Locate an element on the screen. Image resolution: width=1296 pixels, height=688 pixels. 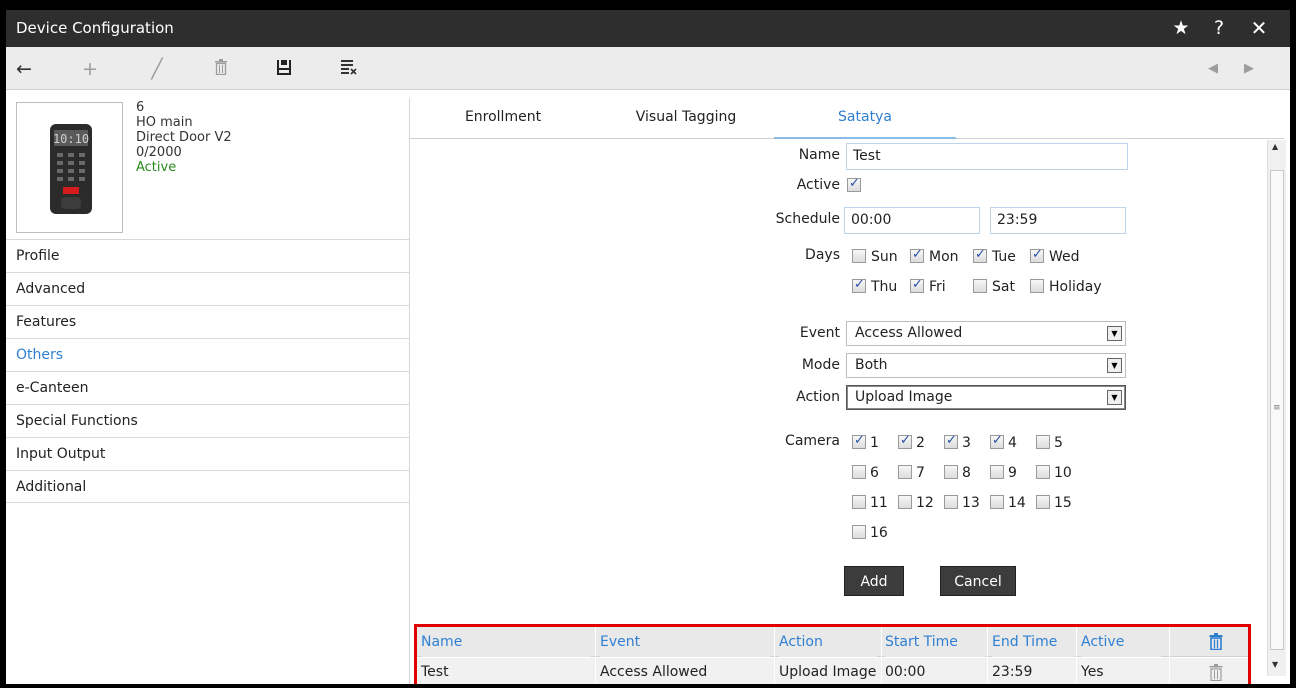
cancel-button: Cancel is located at coordinates (978, 581).